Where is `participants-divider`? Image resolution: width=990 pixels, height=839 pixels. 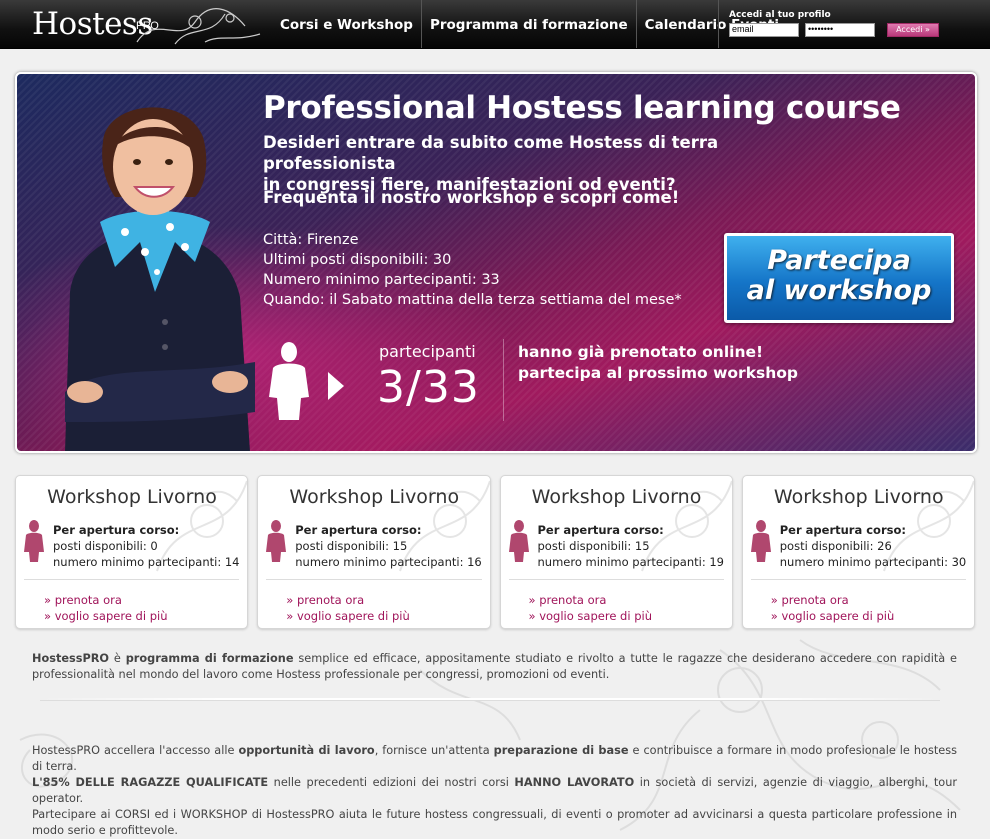 participants-divider is located at coordinates (503, 380).